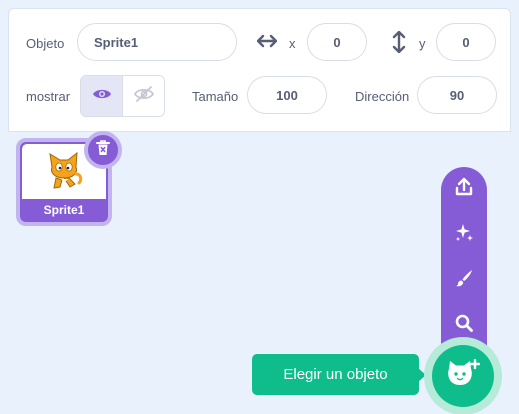 The height and width of the screenshot is (414, 519). What do you see at coordinates (287, 95) in the screenshot?
I see `size-input: 100` at bounding box center [287, 95].